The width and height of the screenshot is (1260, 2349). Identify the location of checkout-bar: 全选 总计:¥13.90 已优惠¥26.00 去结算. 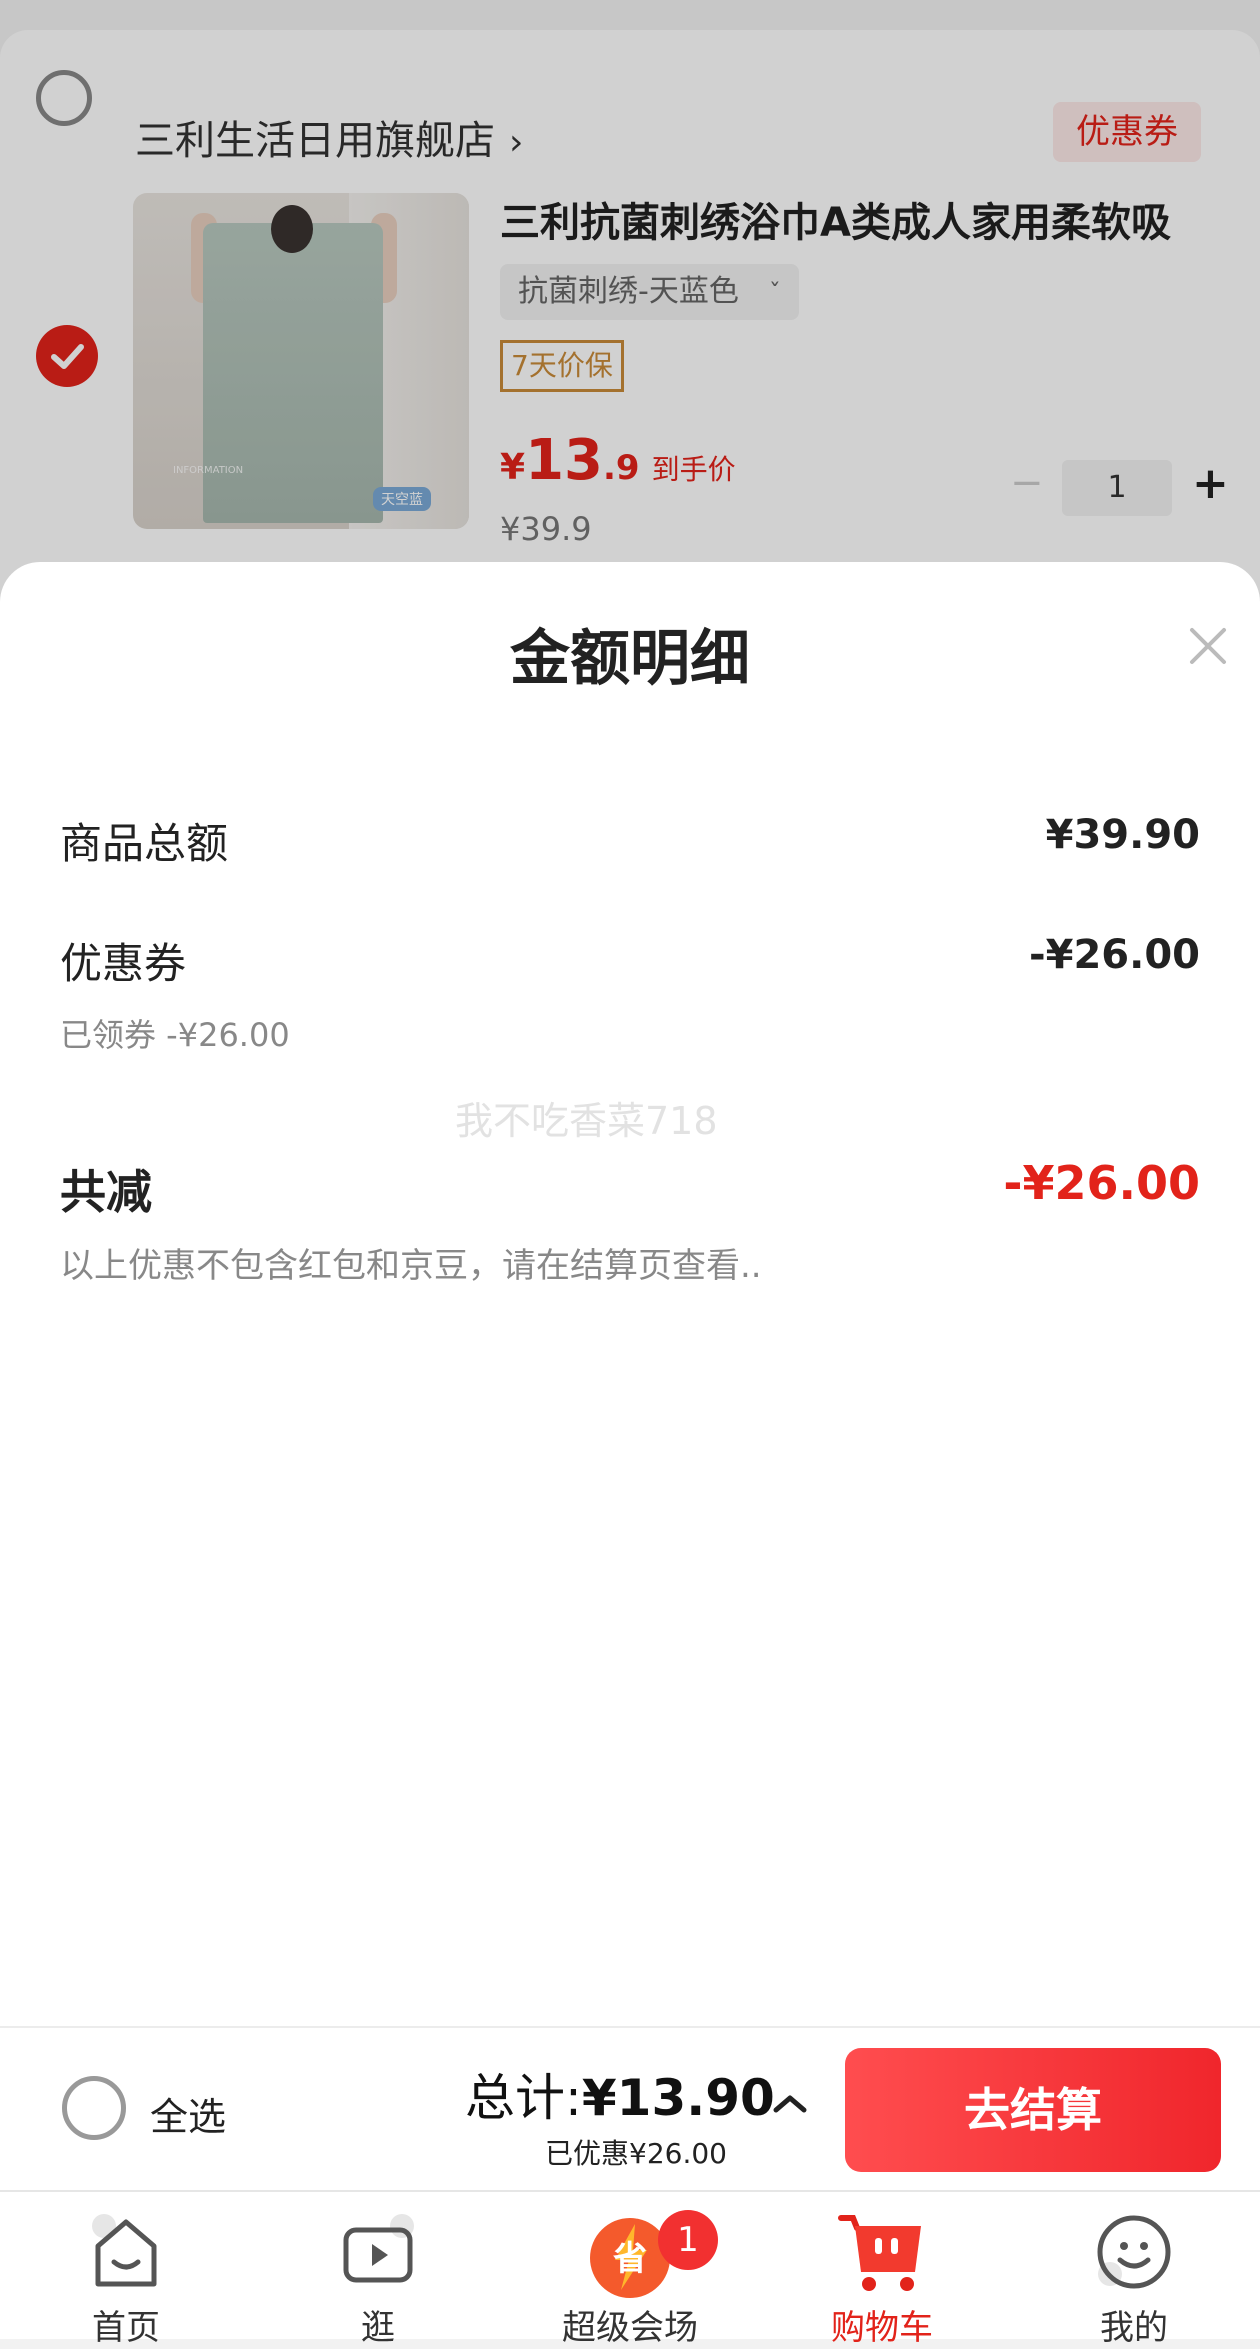
(630, 2109).